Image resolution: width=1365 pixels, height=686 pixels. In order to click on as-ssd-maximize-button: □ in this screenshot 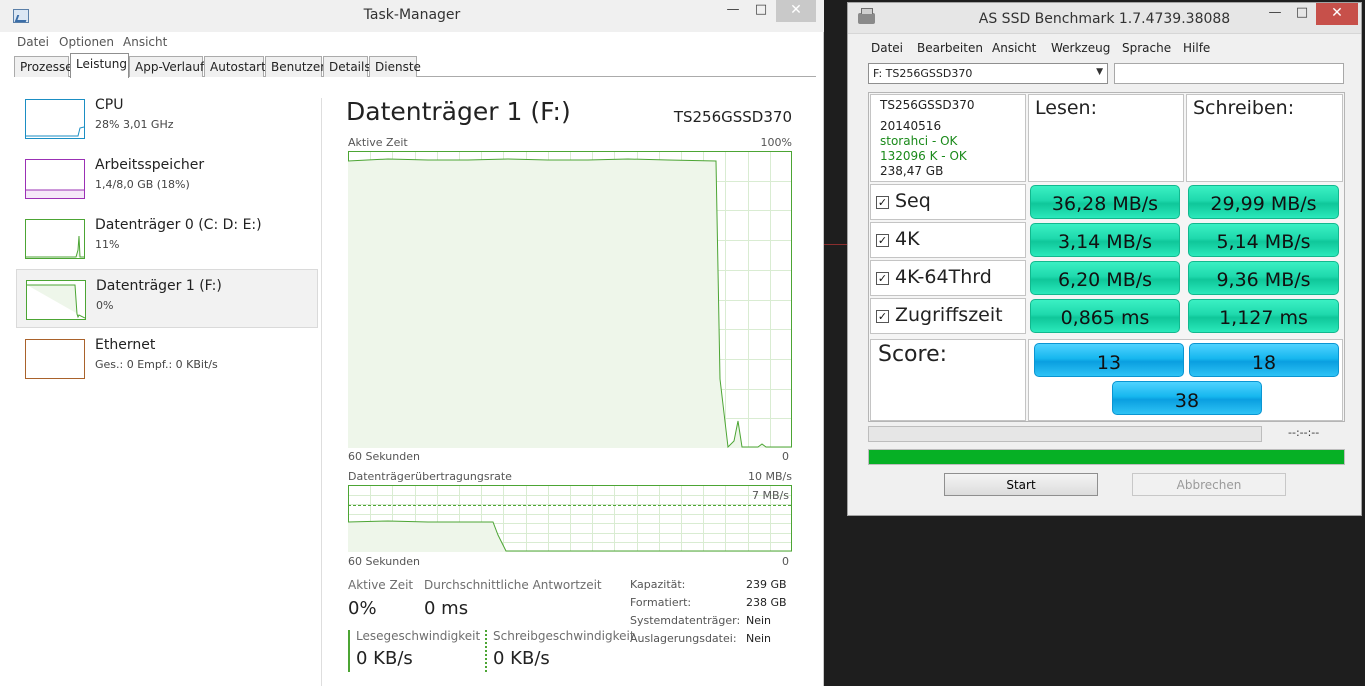, I will do `click(1302, 14)`.